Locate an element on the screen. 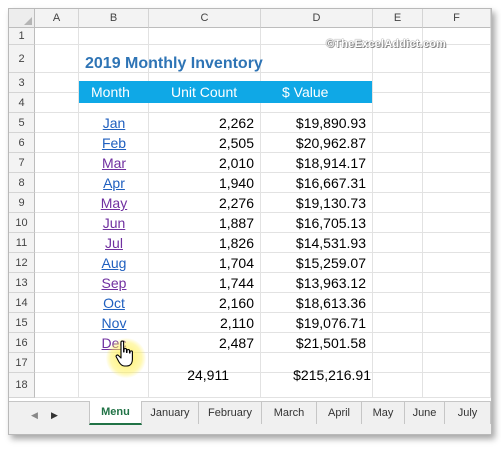  unit-count-cell: 2,160 is located at coordinates (236, 303).